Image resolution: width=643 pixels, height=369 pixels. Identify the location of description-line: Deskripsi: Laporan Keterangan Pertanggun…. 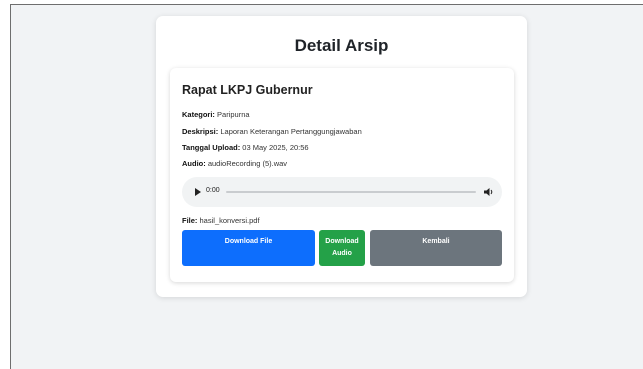
(272, 131).